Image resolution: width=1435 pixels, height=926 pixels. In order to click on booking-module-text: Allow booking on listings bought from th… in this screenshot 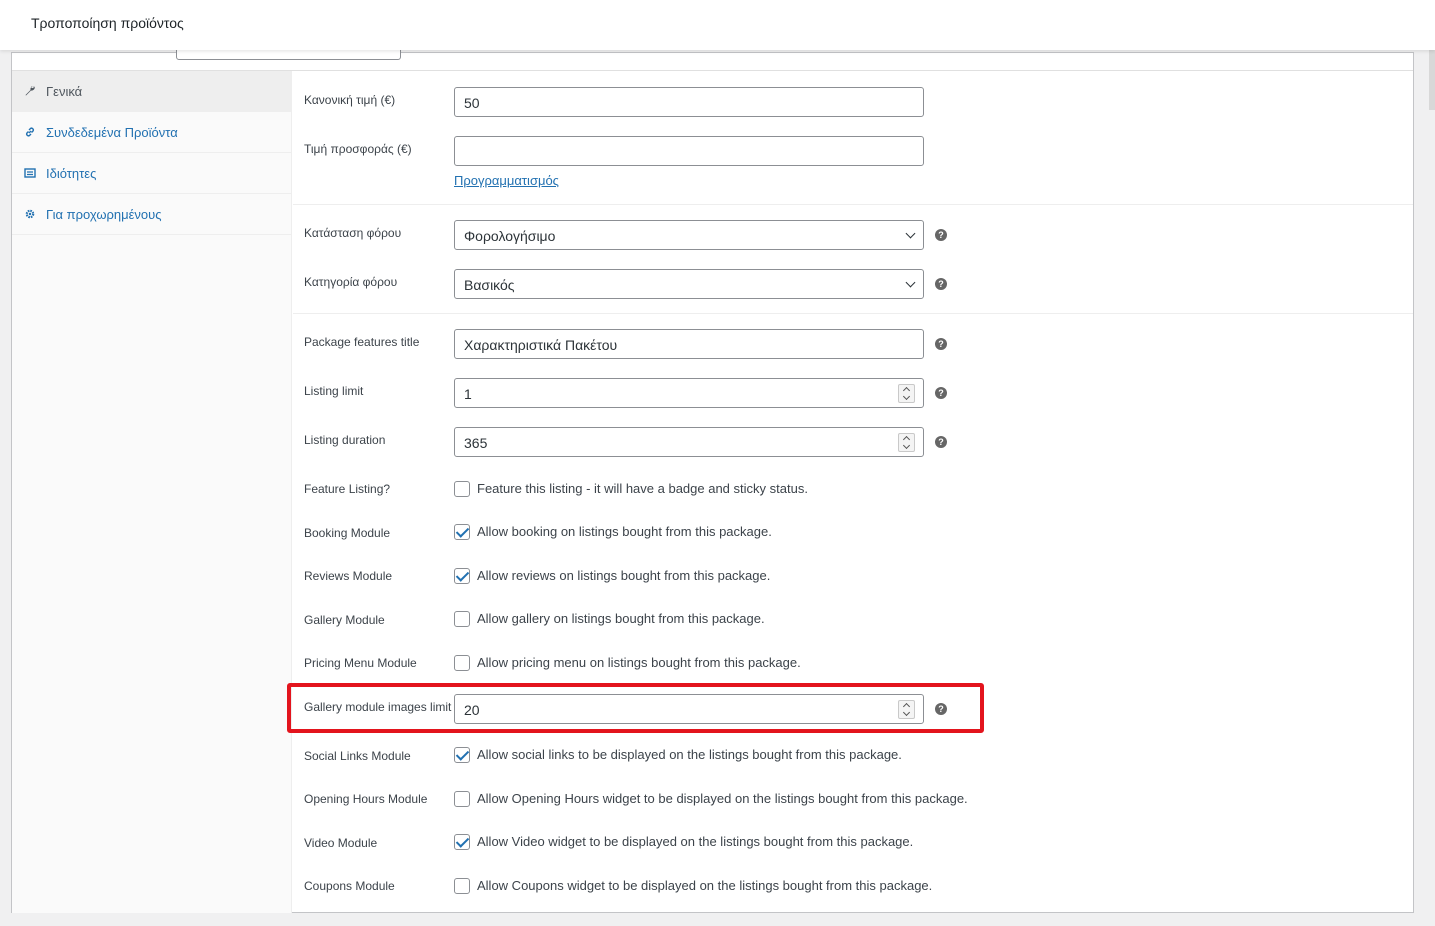, I will do `click(624, 531)`.